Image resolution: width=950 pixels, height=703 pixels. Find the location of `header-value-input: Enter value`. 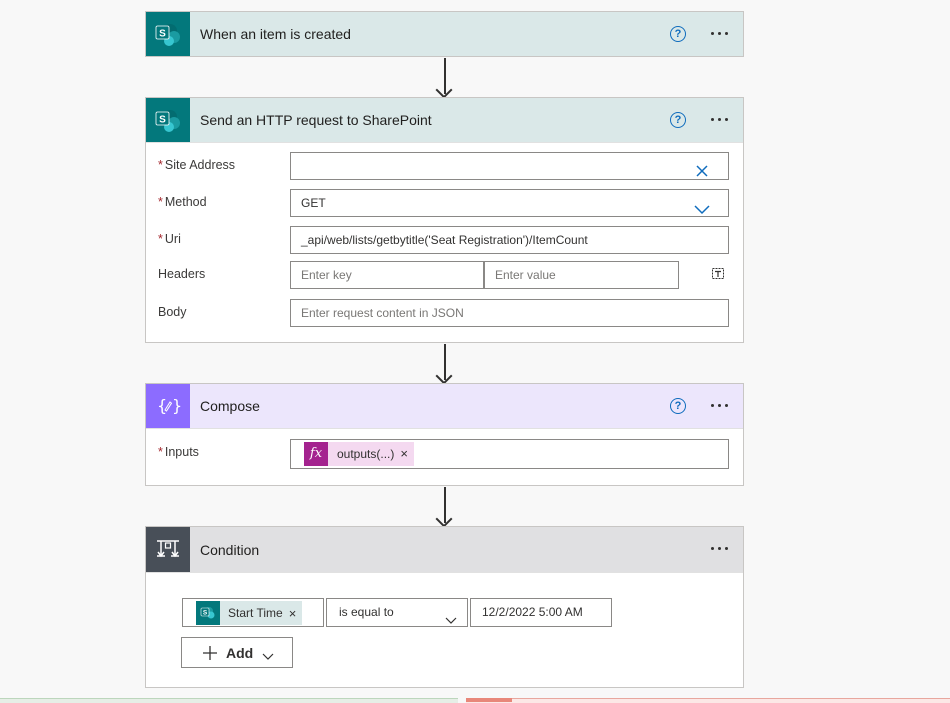

header-value-input: Enter value is located at coordinates (581, 275).